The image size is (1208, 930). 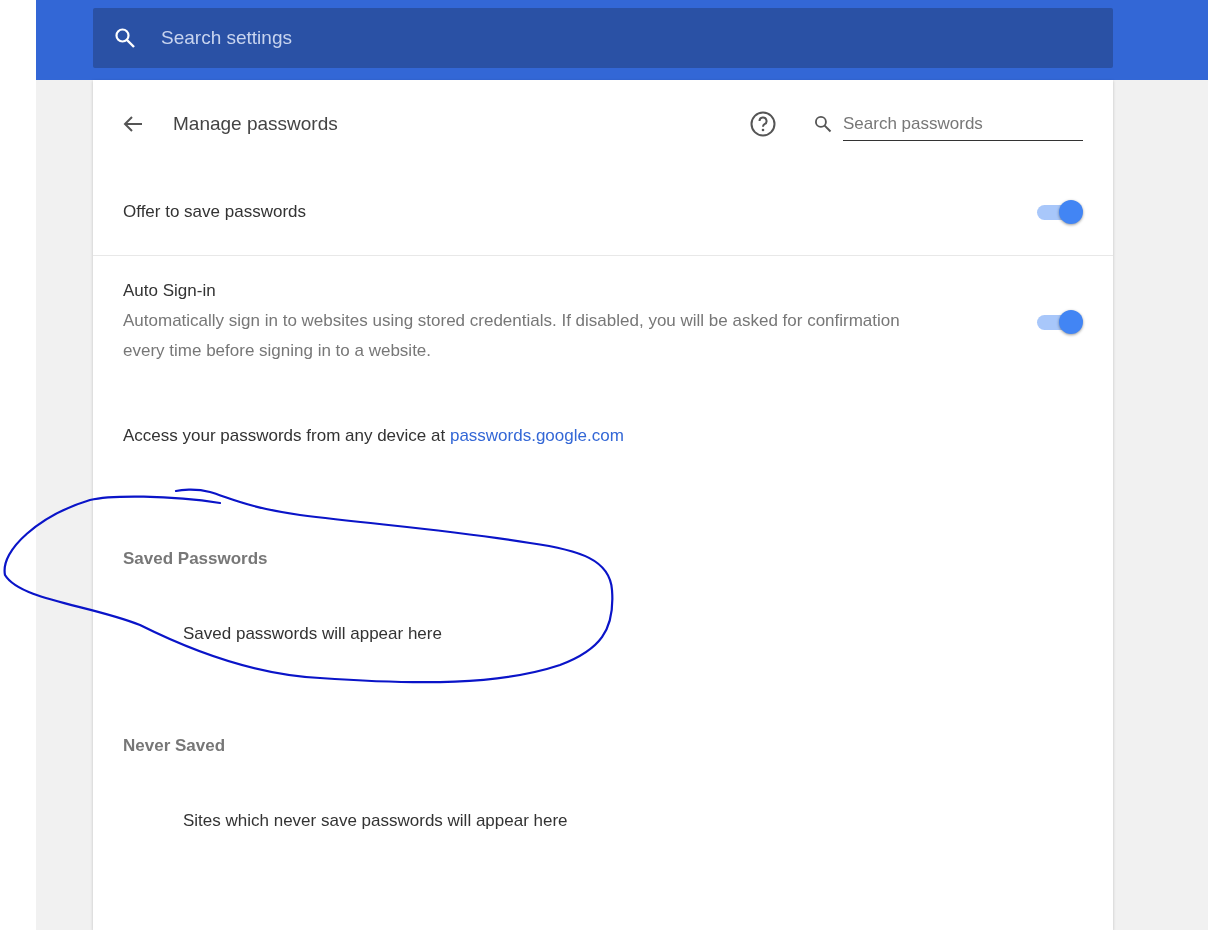 What do you see at coordinates (170, 291) in the screenshot?
I see `setting-label: Auto Sign-in` at bounding box center [170, 291].